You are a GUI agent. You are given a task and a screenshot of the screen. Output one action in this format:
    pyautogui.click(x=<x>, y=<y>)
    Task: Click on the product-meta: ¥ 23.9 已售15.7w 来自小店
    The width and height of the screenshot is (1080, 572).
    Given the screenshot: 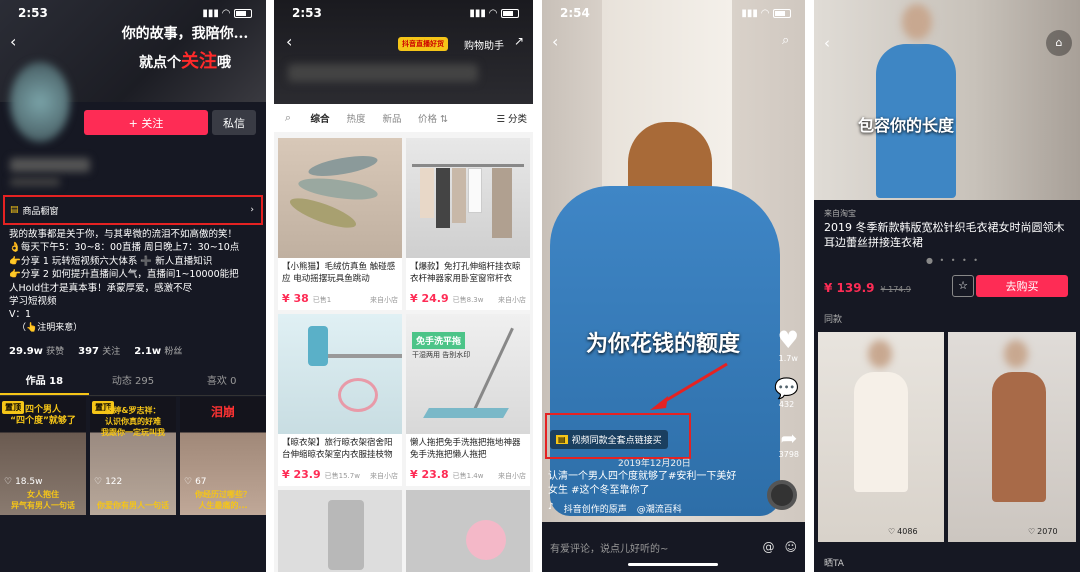 What is the action you would take?
    pyautogui.click(x=340, y=474)
    